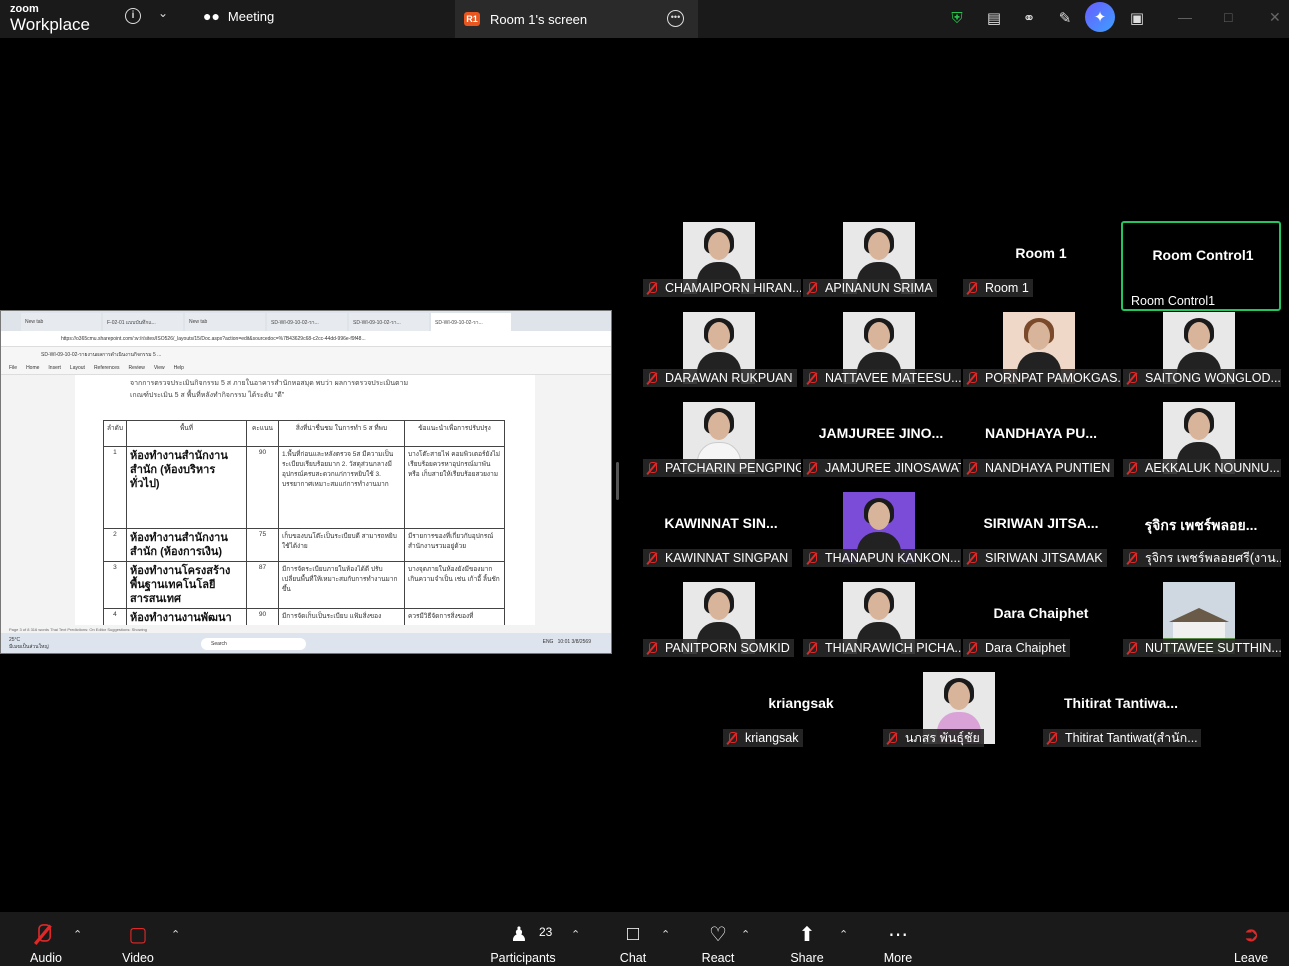 Image resolution: width=1289 pixels, height=966 pixels. I want to click on audio-button: Audio, so click(46, 942).